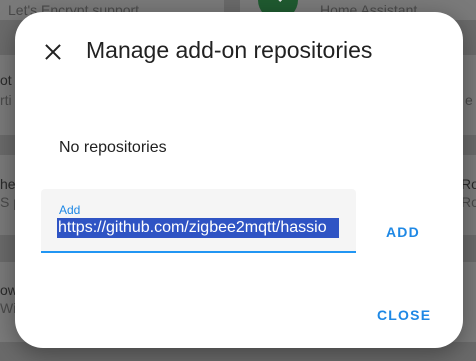 Image resolution: width=476 pixels, height=361 pixels. I want to click on close-button: CLOSE, so click(404, 315).